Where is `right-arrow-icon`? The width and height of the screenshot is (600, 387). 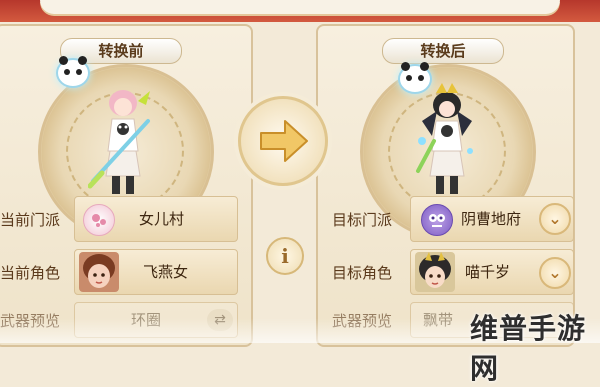
right-arrow-icon is located at coordinates (284, 141).